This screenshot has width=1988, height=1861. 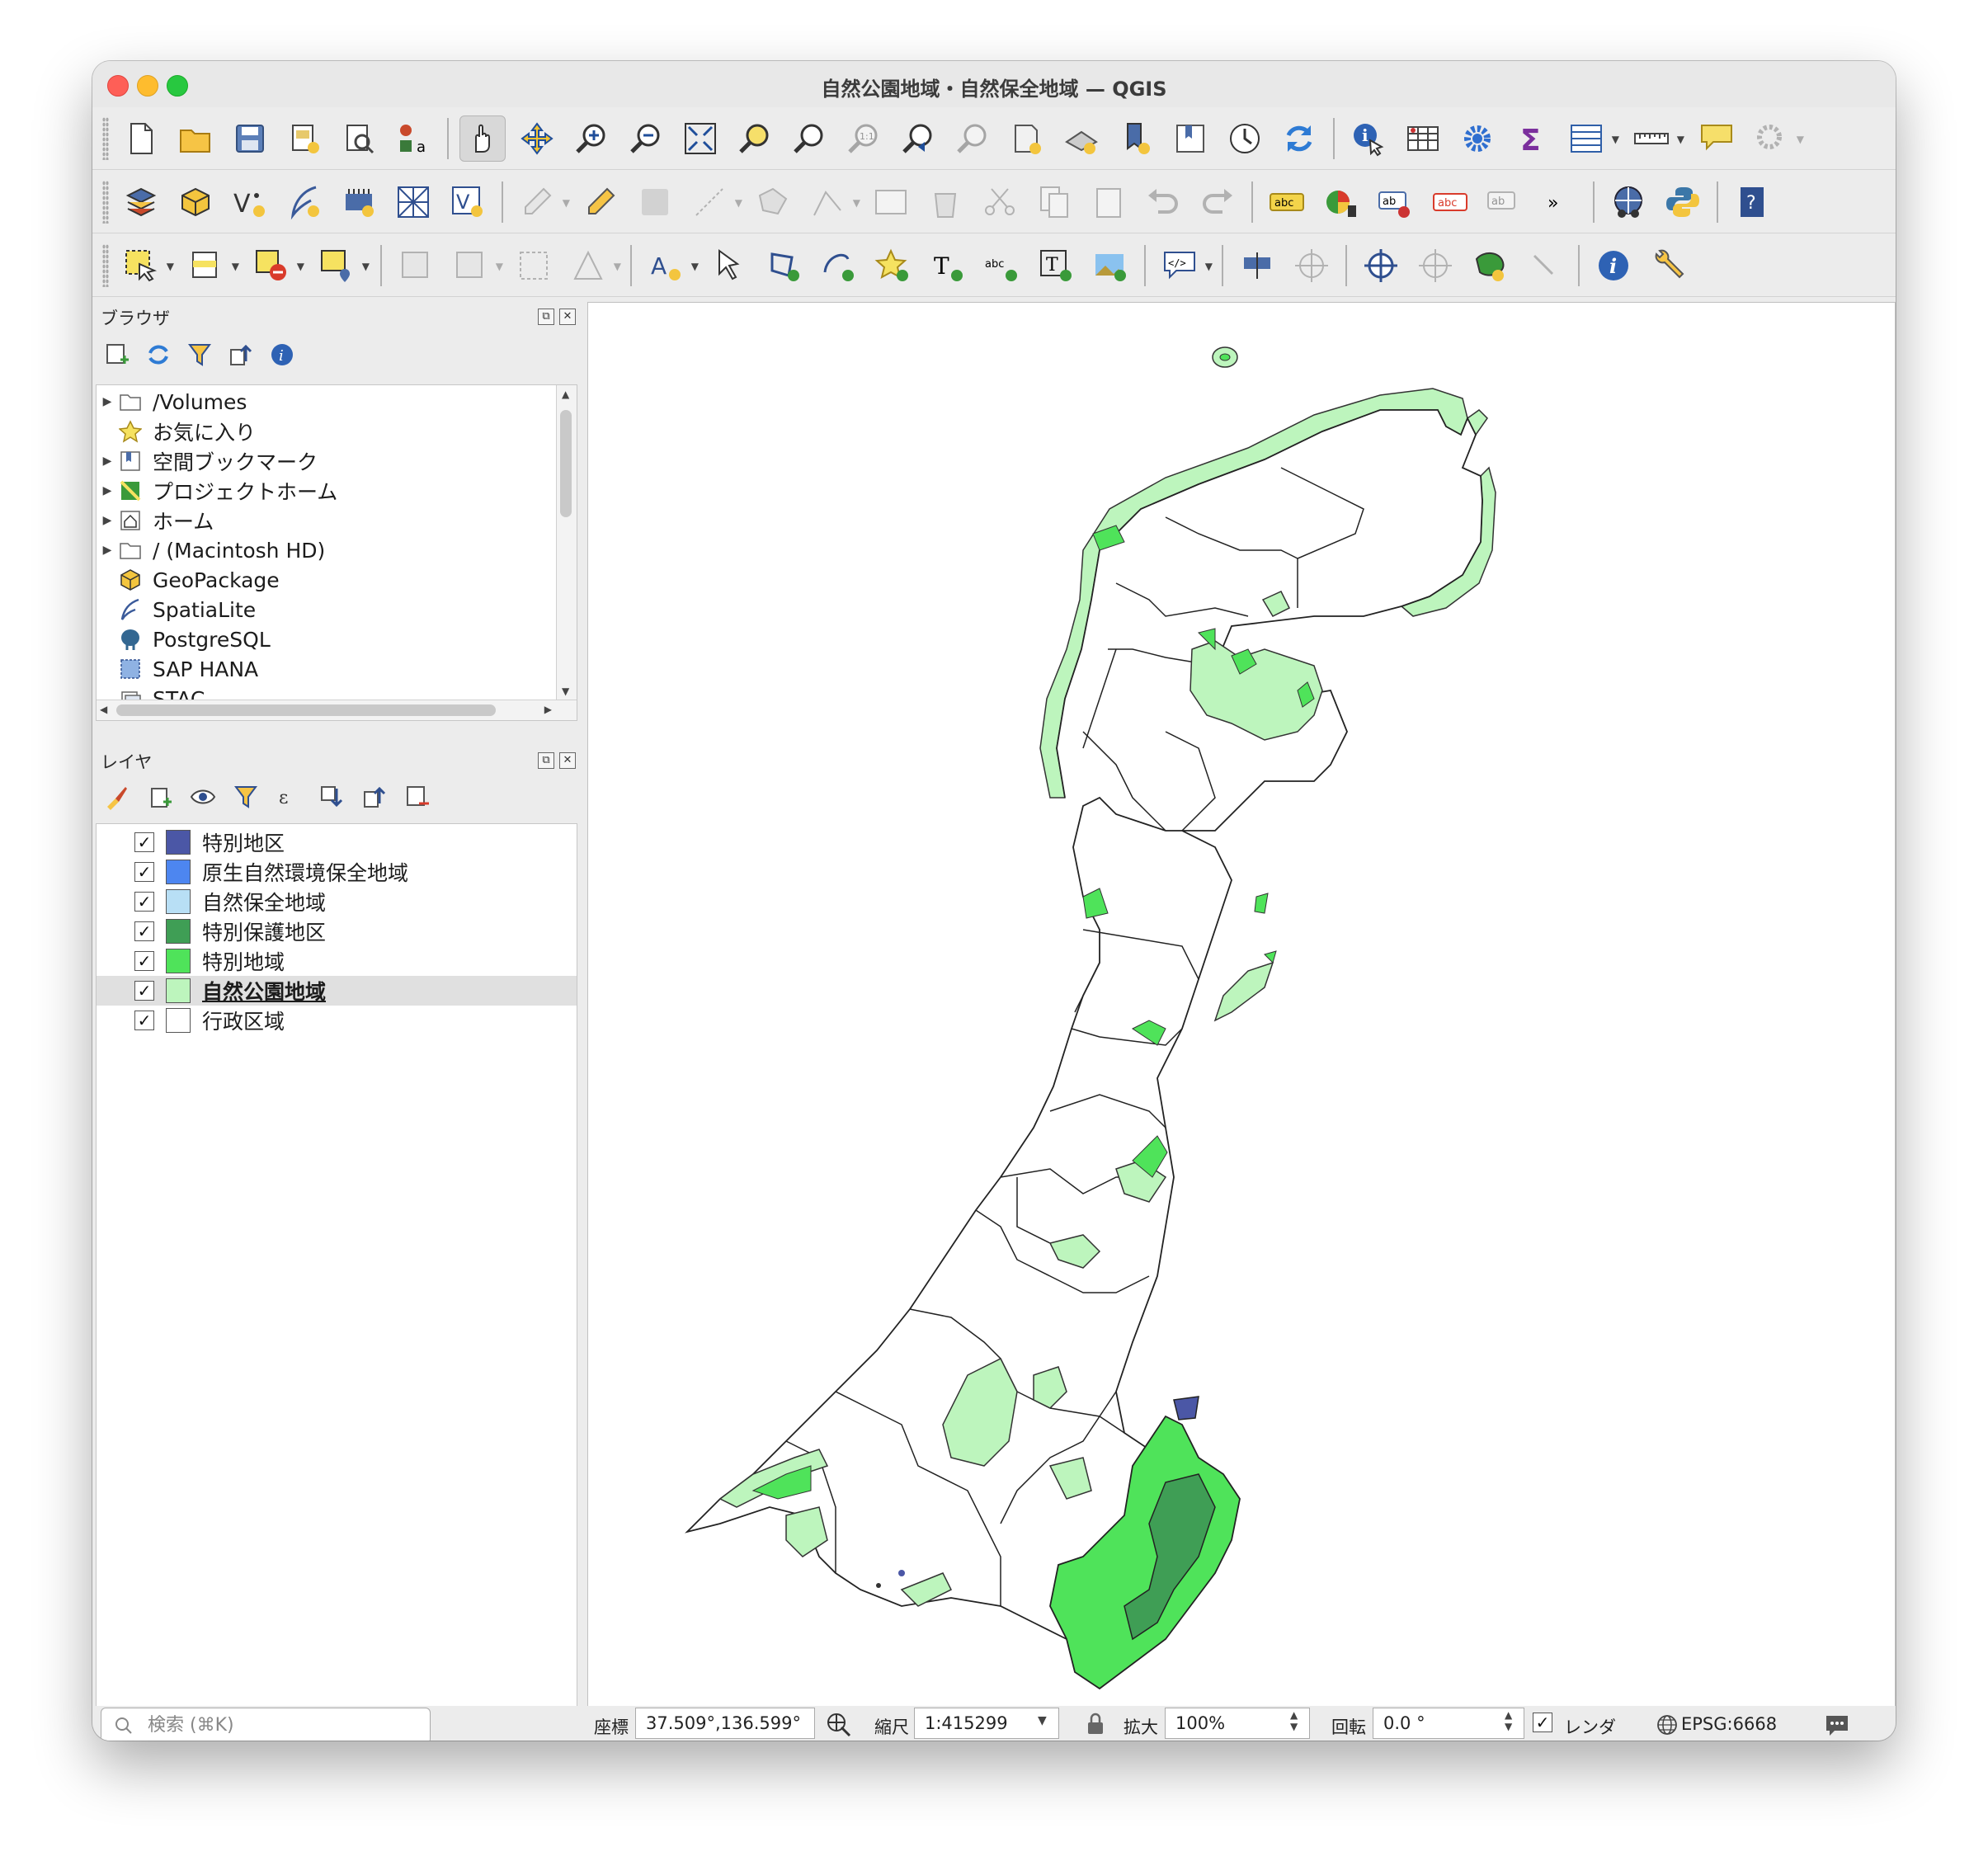 What do you see at coordinates (211, 550) in the screenshot?
I see `browser-item-macintosh-hd: ▶ / (Macintosh HD)` at bounding box center [211, 550].